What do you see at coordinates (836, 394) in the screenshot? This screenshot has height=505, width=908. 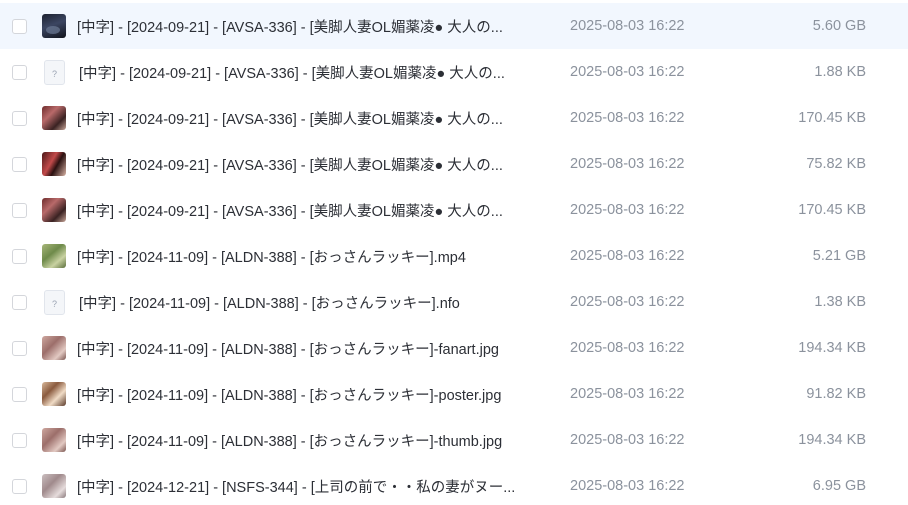 I see `file-size: 91.82 KB` at bounding box center [836, 394].